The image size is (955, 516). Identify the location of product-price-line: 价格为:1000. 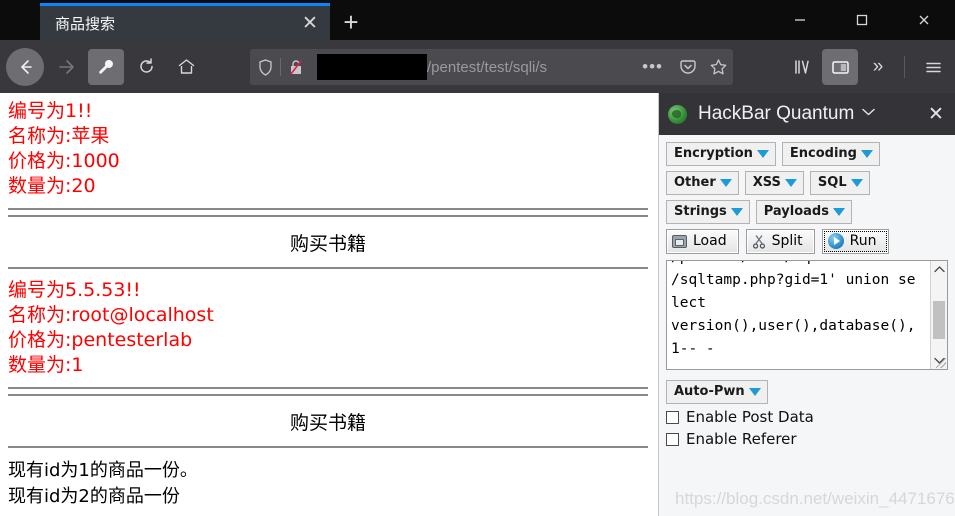
(64, 161).